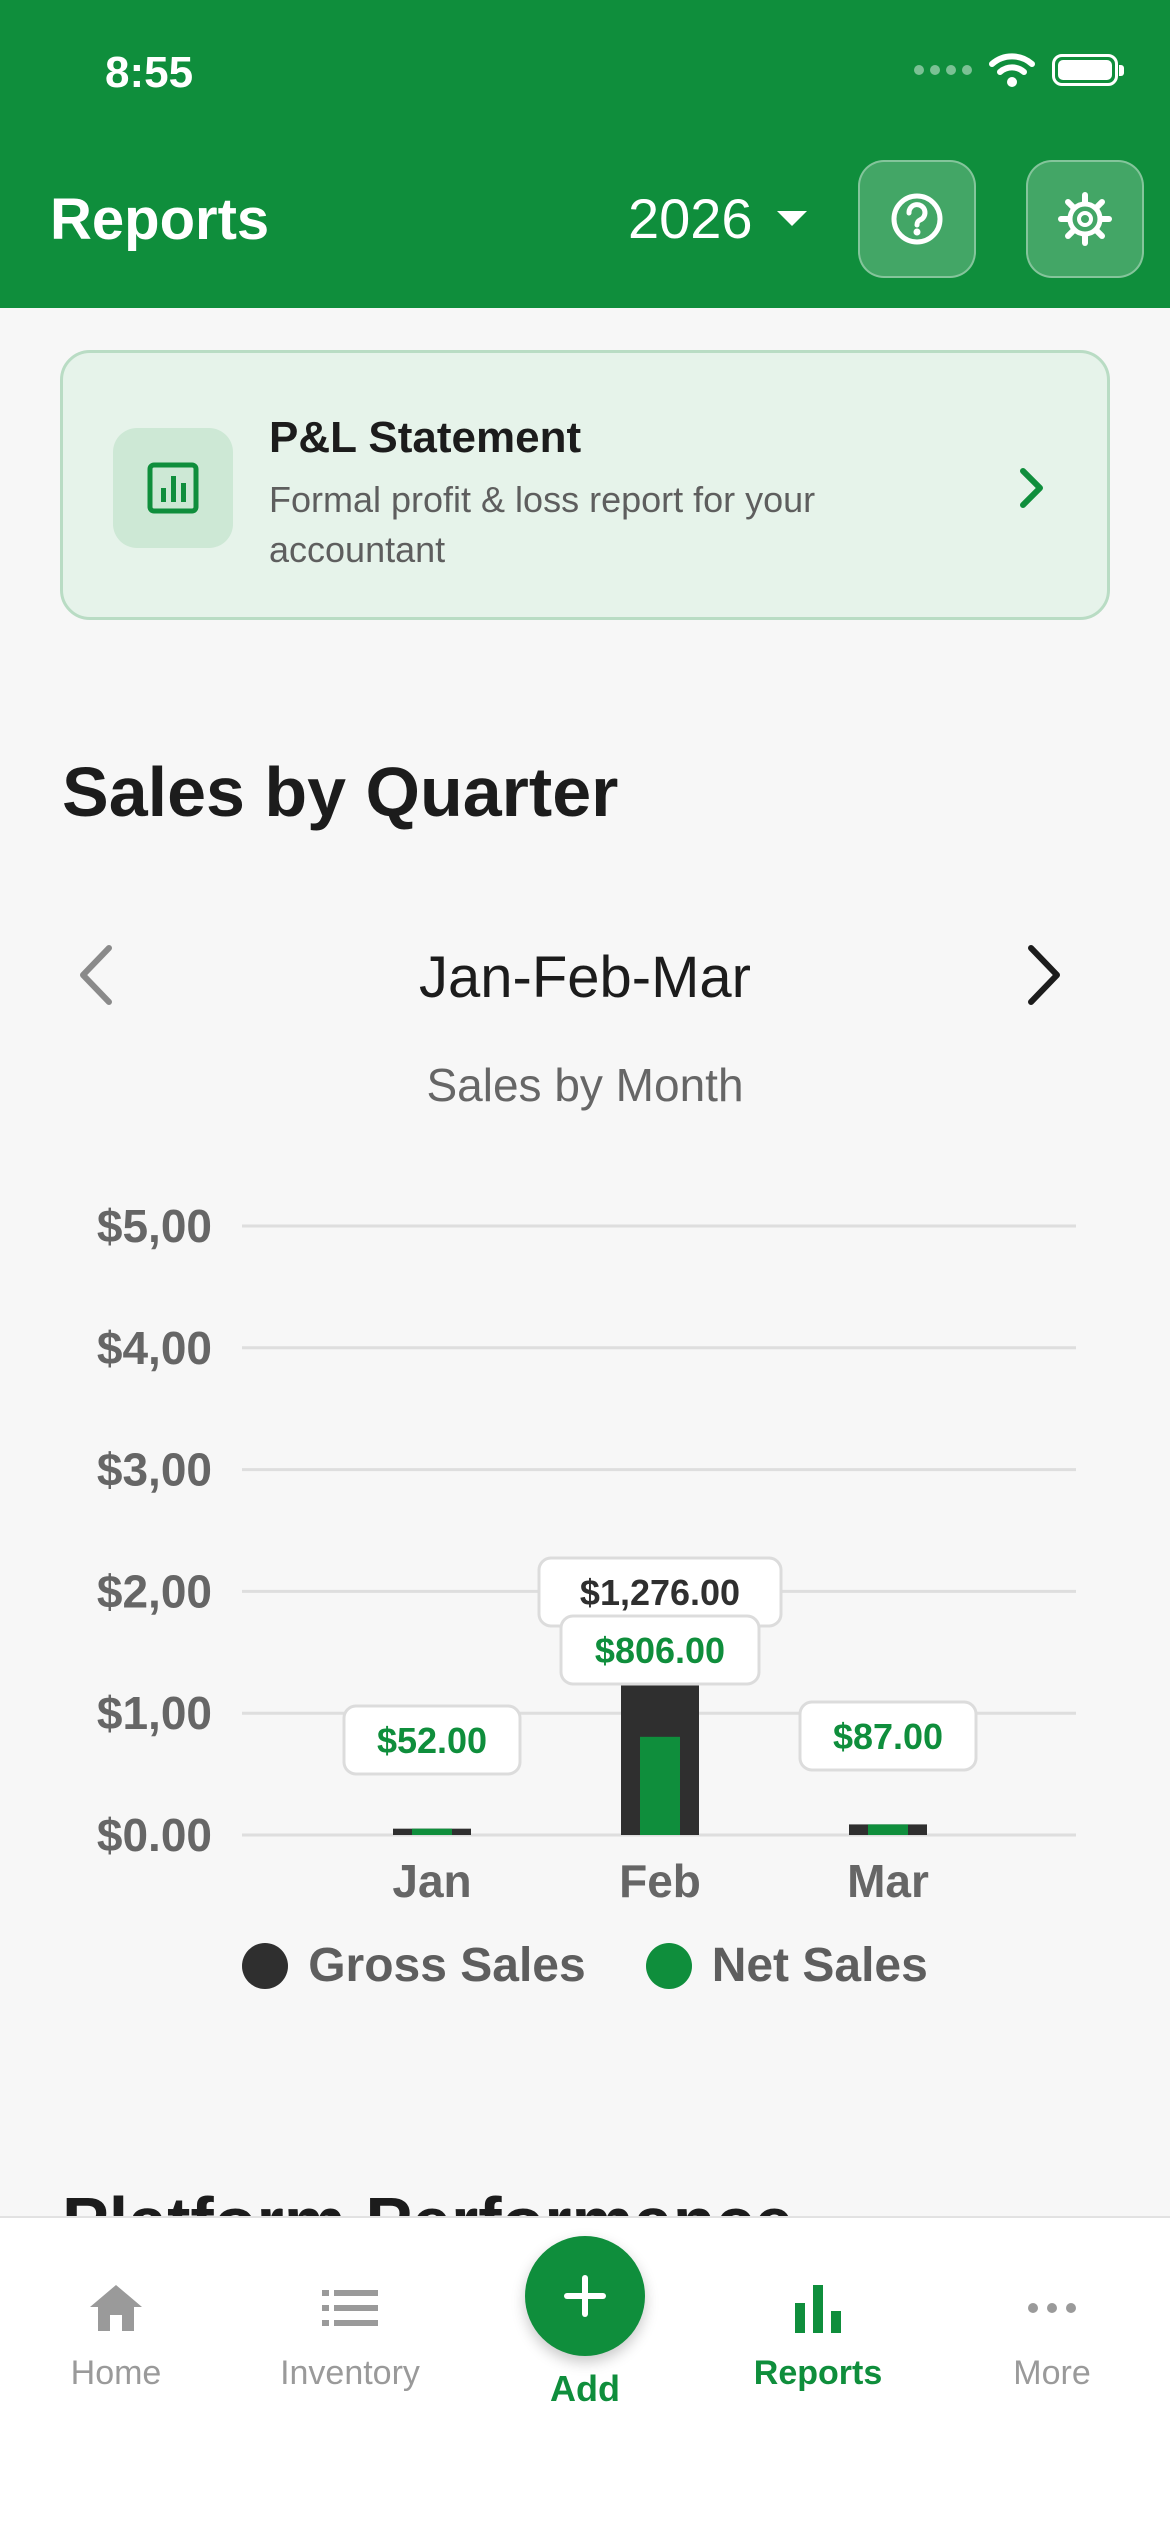 Image resolution: width=1170 pixels, height=2532 pixels. Describe the element at coordinates (154, 1713) in the screenshot. I see `y-tick-label: $1,00` at that location.